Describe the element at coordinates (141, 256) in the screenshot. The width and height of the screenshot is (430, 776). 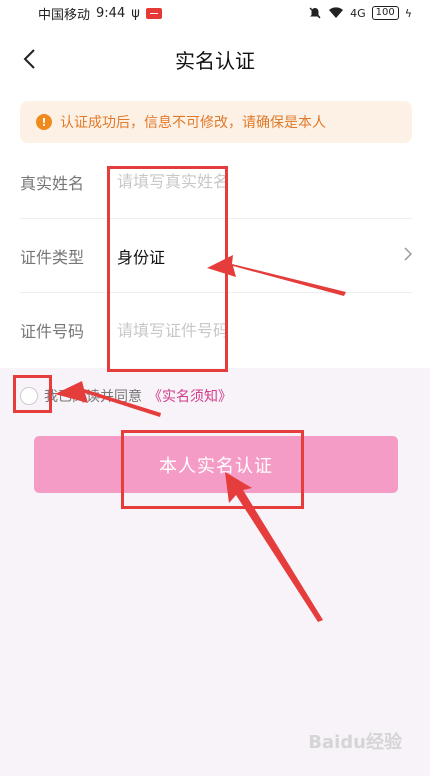
I see `id-type-value: 身份证` at that location.